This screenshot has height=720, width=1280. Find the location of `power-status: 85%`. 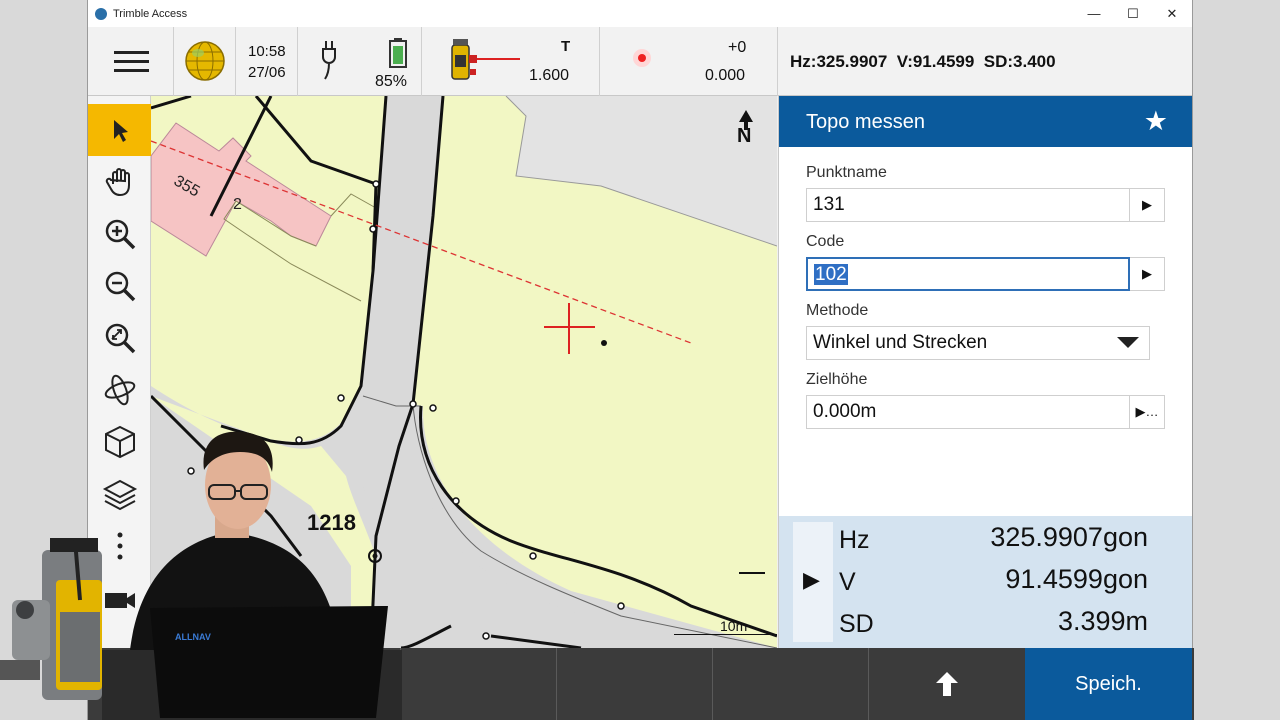

power-status: 85% is located at coordinates (360, 61).